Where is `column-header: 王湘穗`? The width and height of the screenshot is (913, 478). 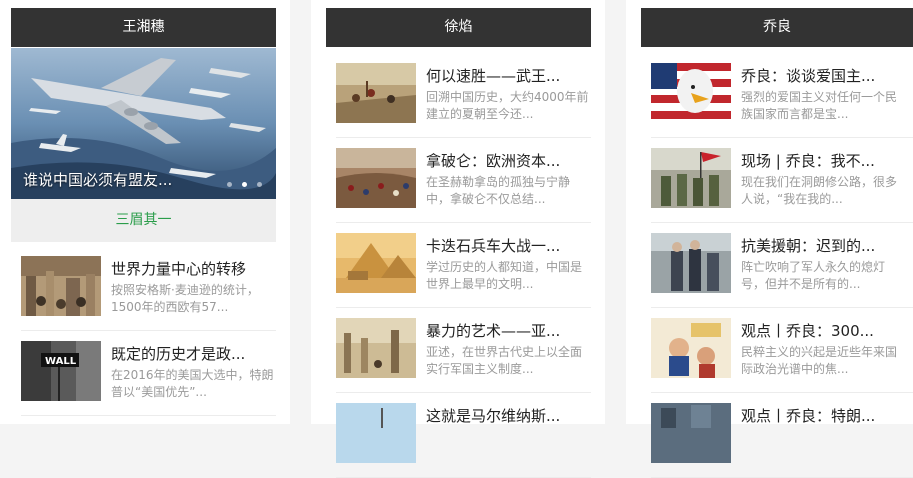
column-header: 王湘穗 is located at coordinates (143, 27).